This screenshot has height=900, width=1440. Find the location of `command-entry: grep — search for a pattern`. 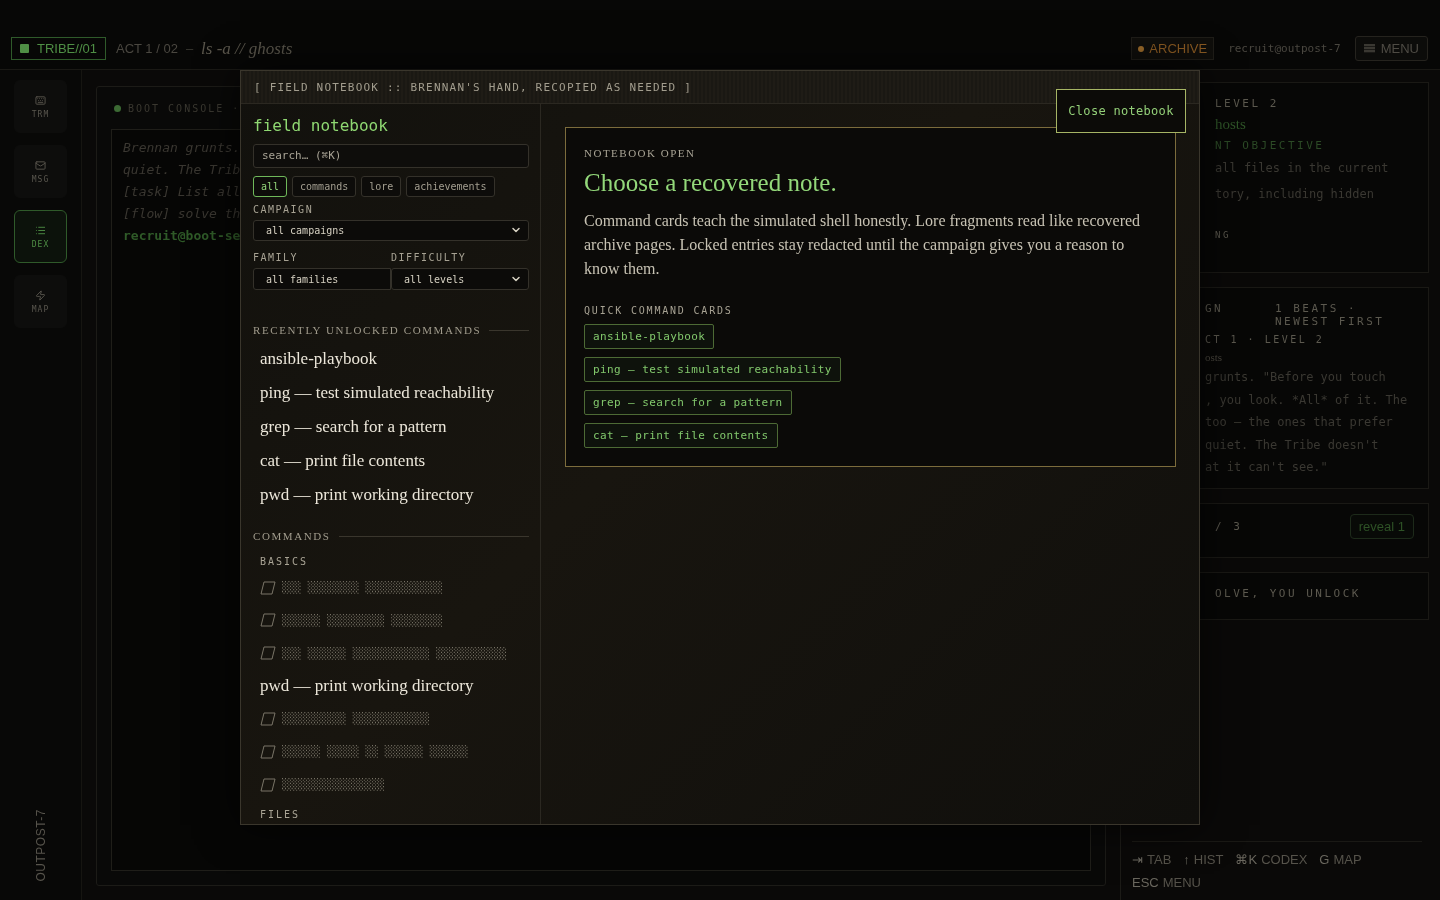

command-entry: grep — search for a pattern is located at coordinates (350, 427).